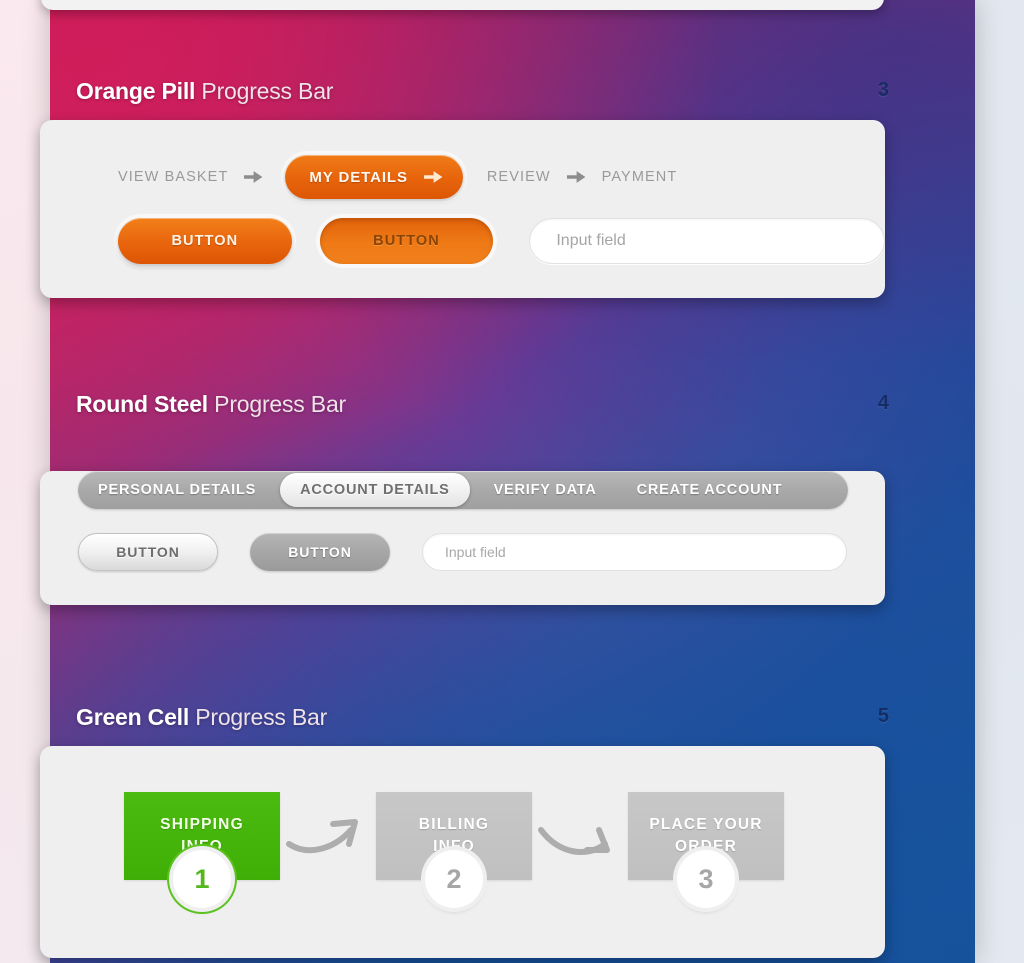  What do you see at coordinates (142, 404) in the screenshot?
I see `section-title-steel-bold: Round Steel` at bounding box center [142, 404].